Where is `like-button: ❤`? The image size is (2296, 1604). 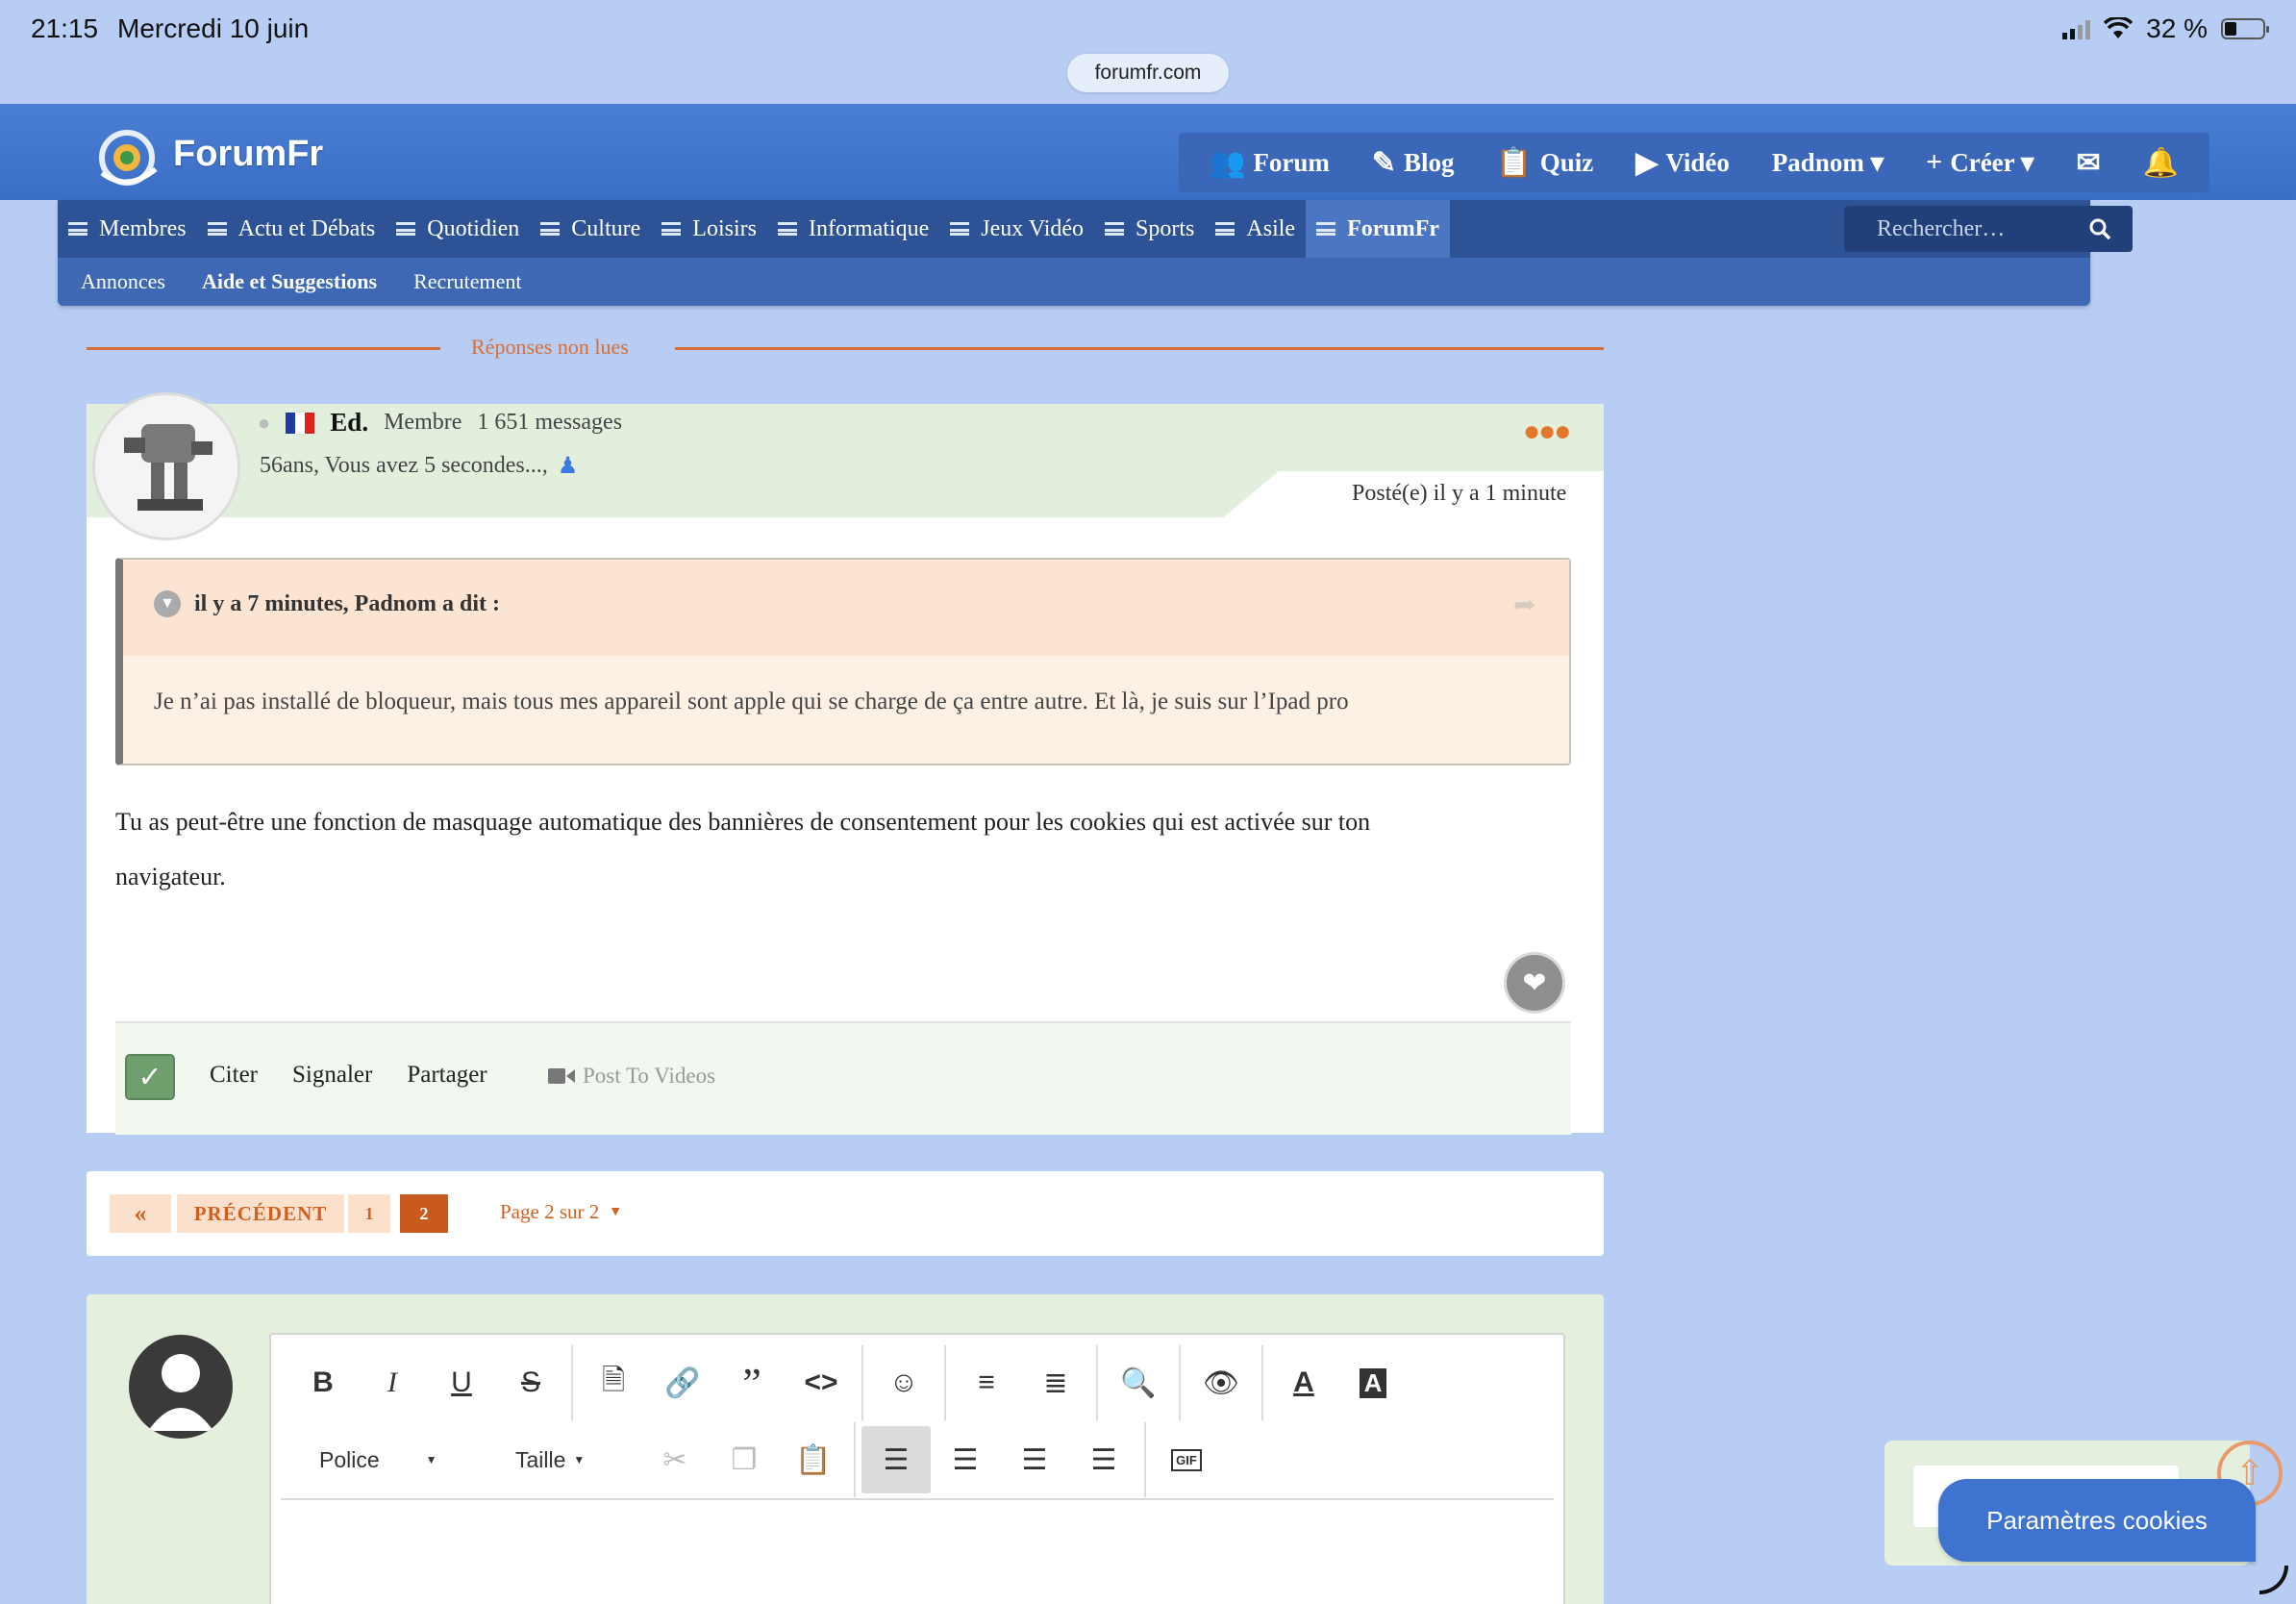 like-button: ❤ is located at coordinates (1534, 983).